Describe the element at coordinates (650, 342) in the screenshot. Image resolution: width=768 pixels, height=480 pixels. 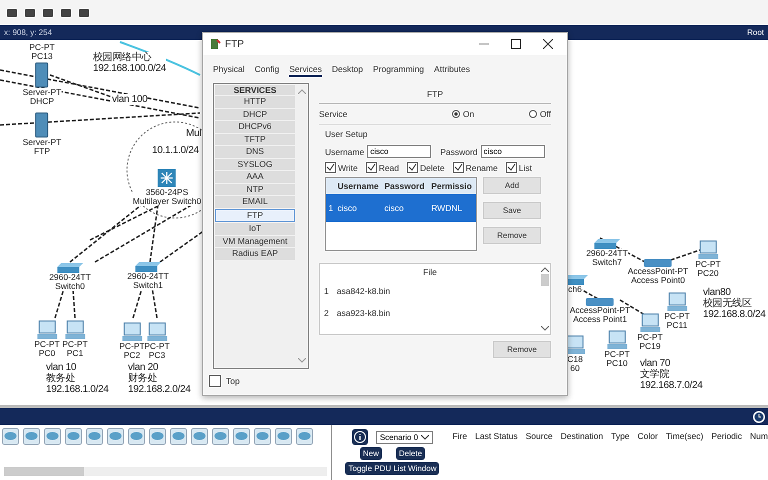
I see `device-label: PC-PT PC19` at that location.